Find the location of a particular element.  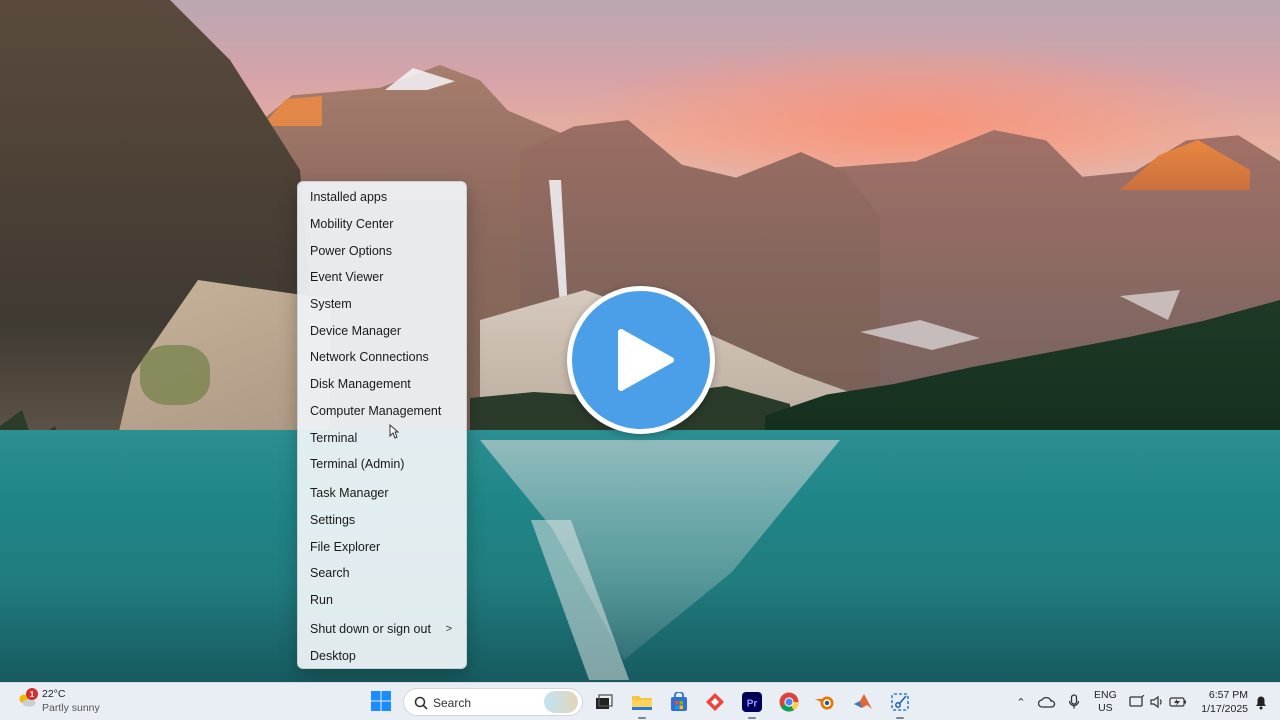

task-view-icon is located at coordinates (604, 701).